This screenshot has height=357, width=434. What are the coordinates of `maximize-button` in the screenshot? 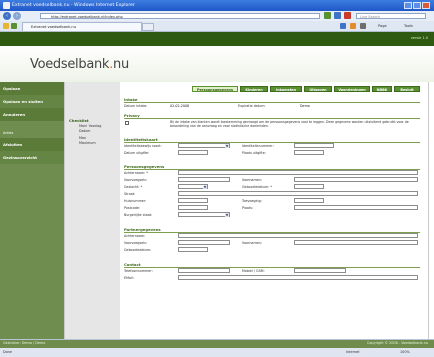 It's located at (417, 5).